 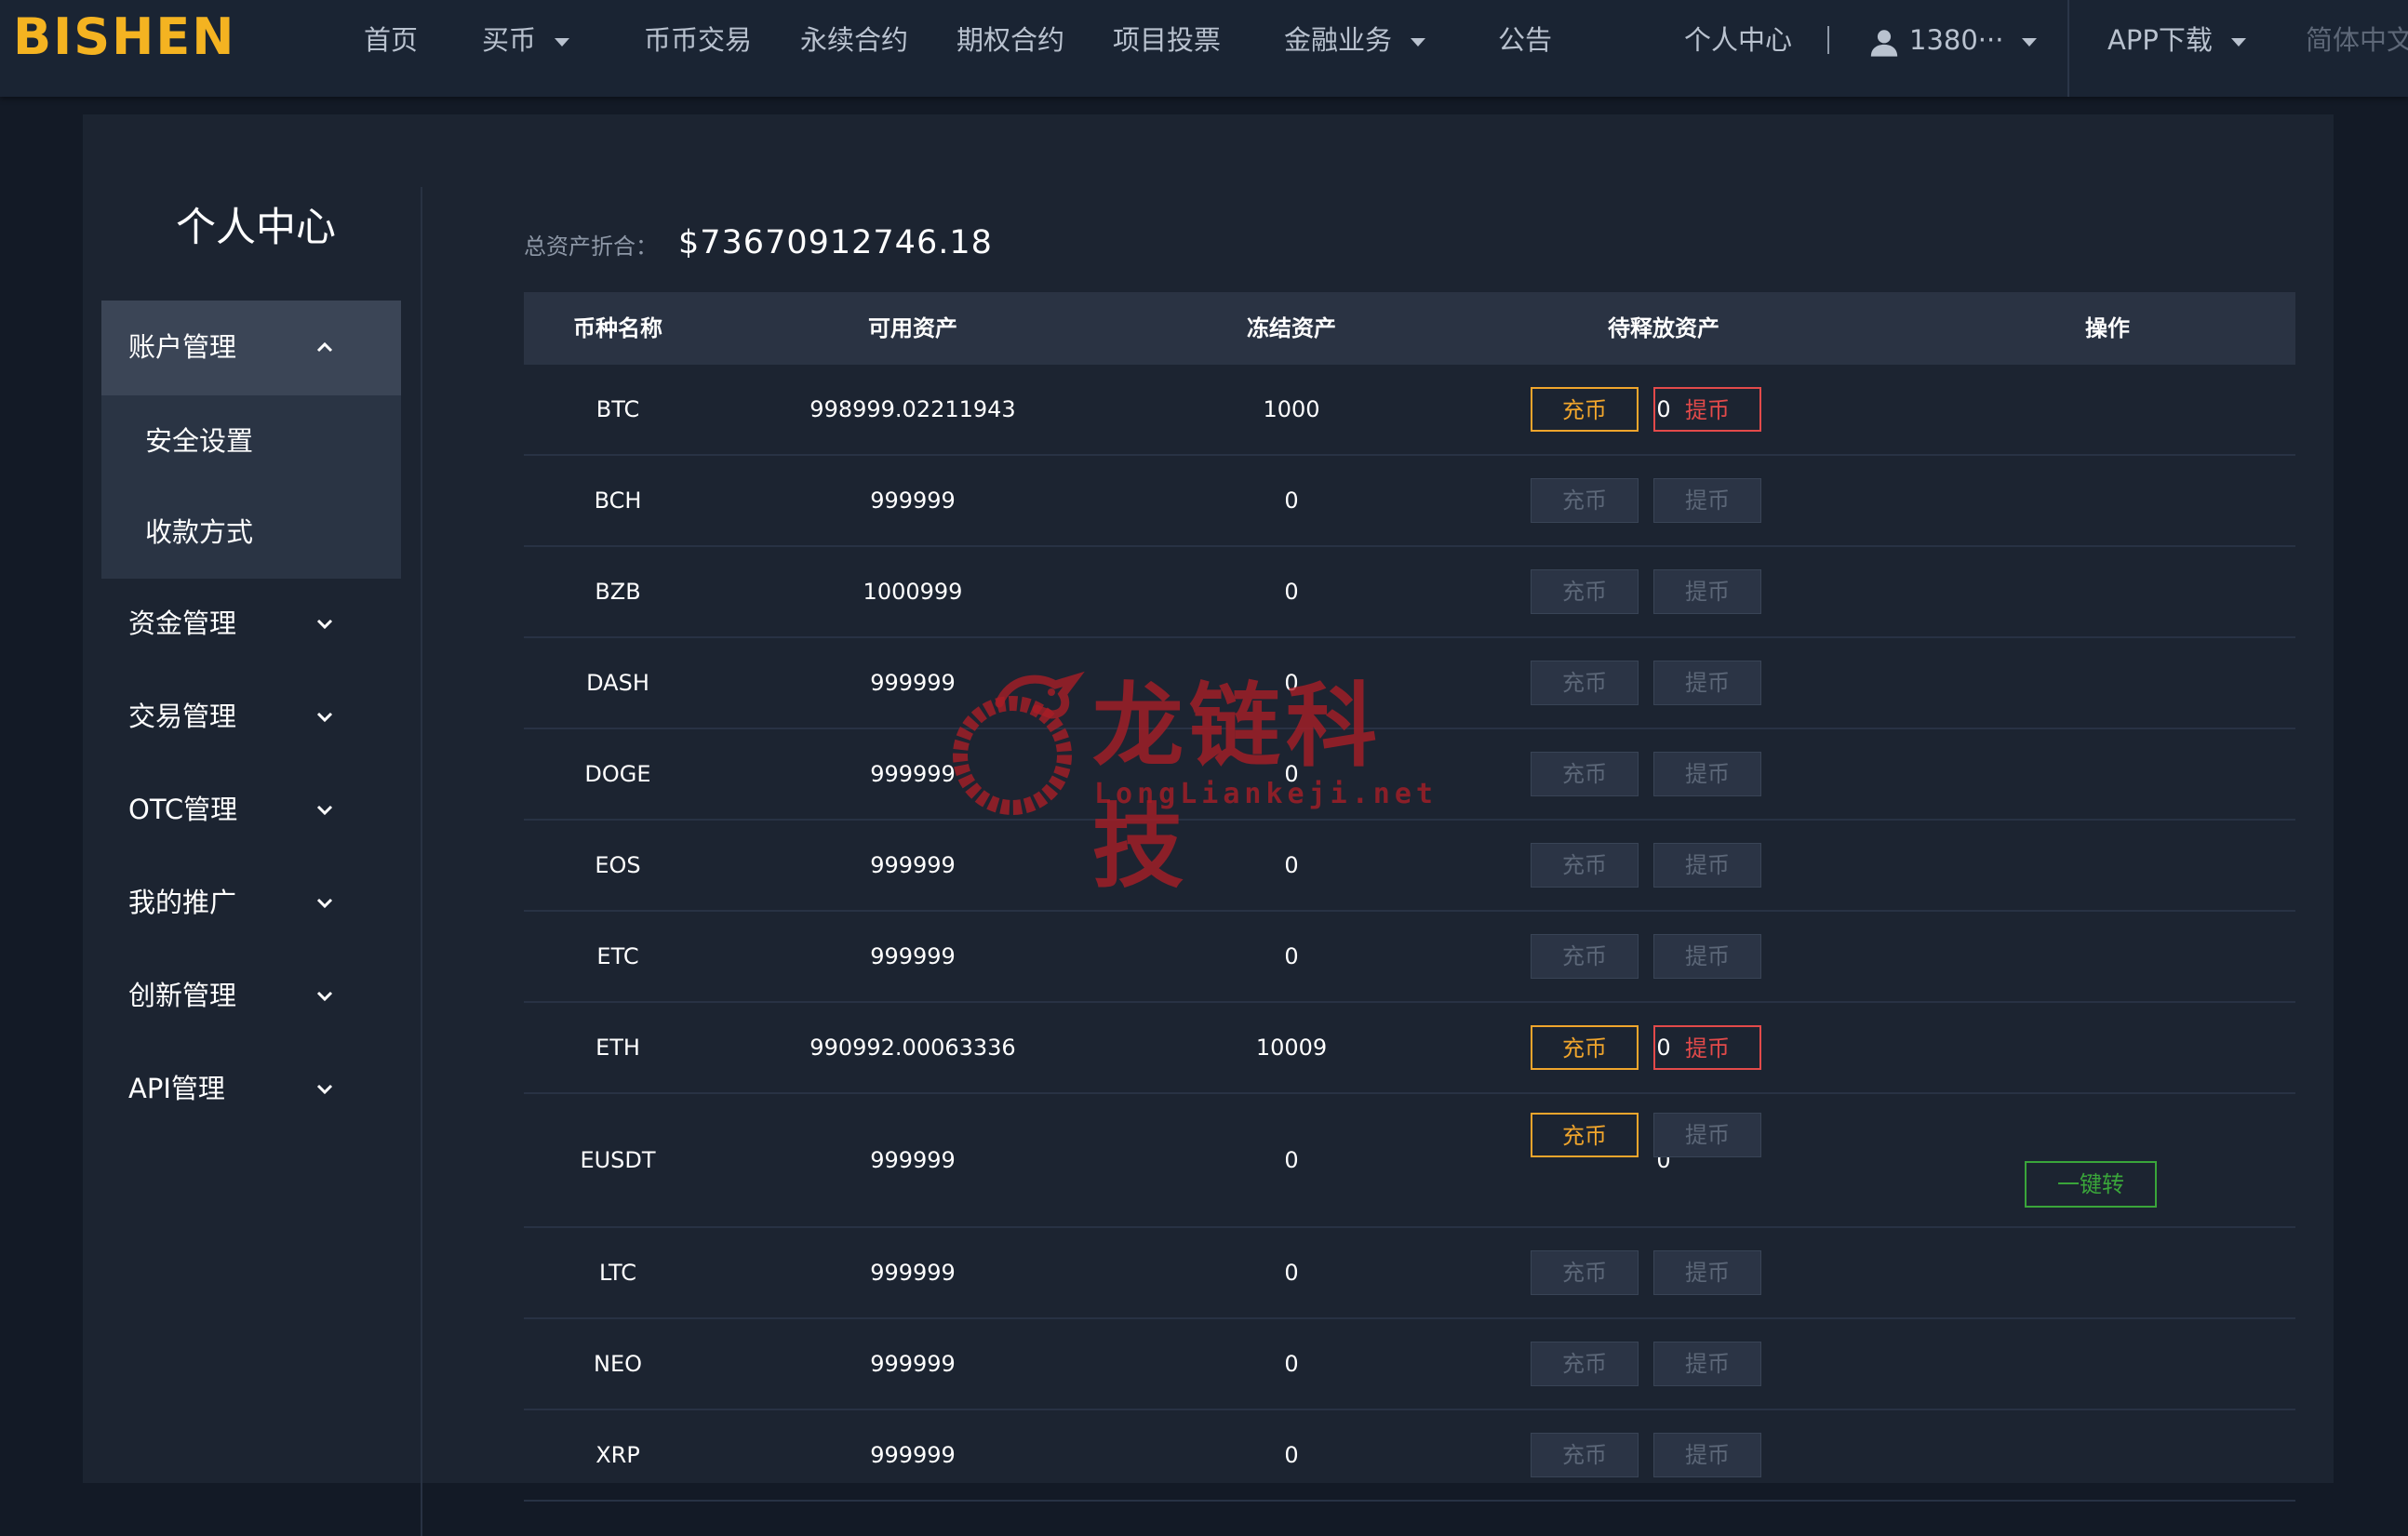 I want to click on nav-project-vote-label: 项目投票, so click(x=1168, y=40).